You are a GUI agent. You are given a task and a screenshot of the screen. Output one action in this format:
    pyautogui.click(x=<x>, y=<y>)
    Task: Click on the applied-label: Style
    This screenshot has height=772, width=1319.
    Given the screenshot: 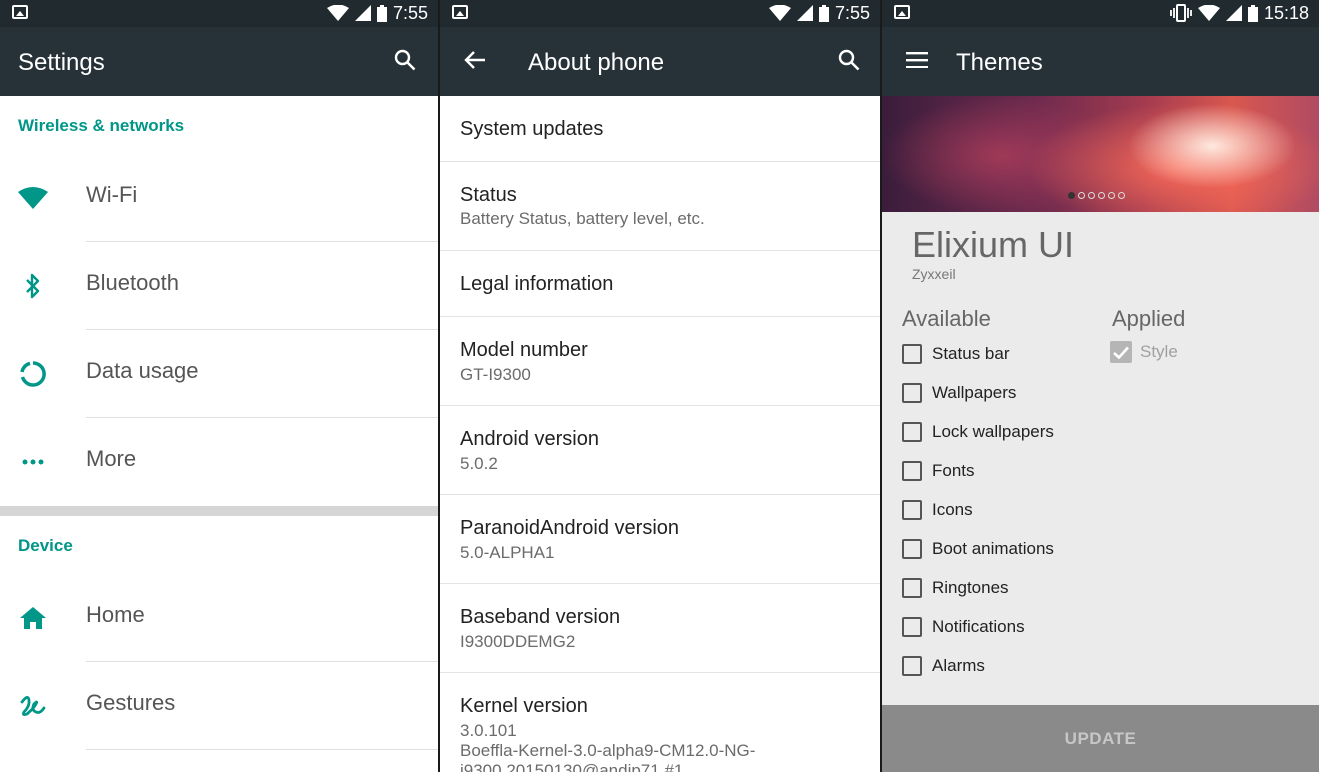 What is the action you would take?
    pyautogui.click(x=1159, y=351)
    